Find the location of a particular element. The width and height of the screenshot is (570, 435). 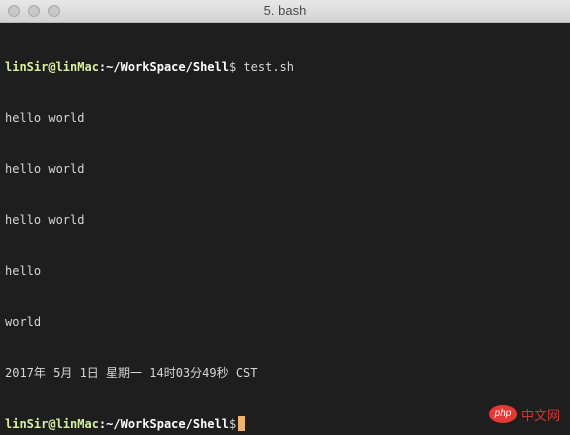

watermark-text: 中文网 is located at coordinates (540, 416).